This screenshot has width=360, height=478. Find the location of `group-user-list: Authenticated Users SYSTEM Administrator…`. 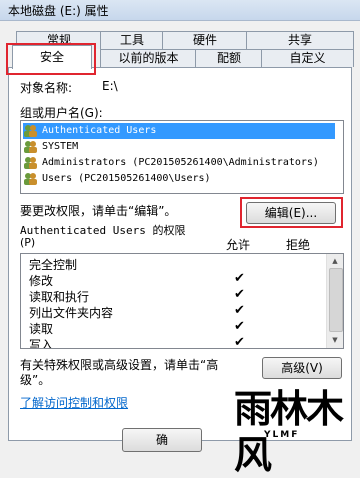

group-user-list: Authenticated Users SYSTEM Administrator… is located at coordinates (182, 157).